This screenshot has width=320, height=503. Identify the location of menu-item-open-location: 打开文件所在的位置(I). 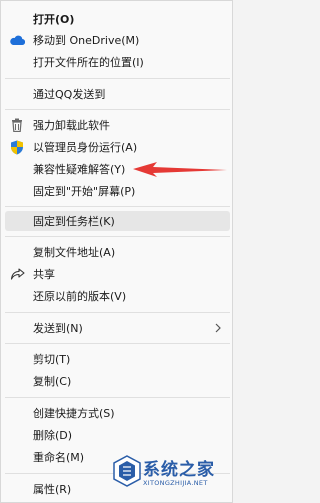
(117, 62).